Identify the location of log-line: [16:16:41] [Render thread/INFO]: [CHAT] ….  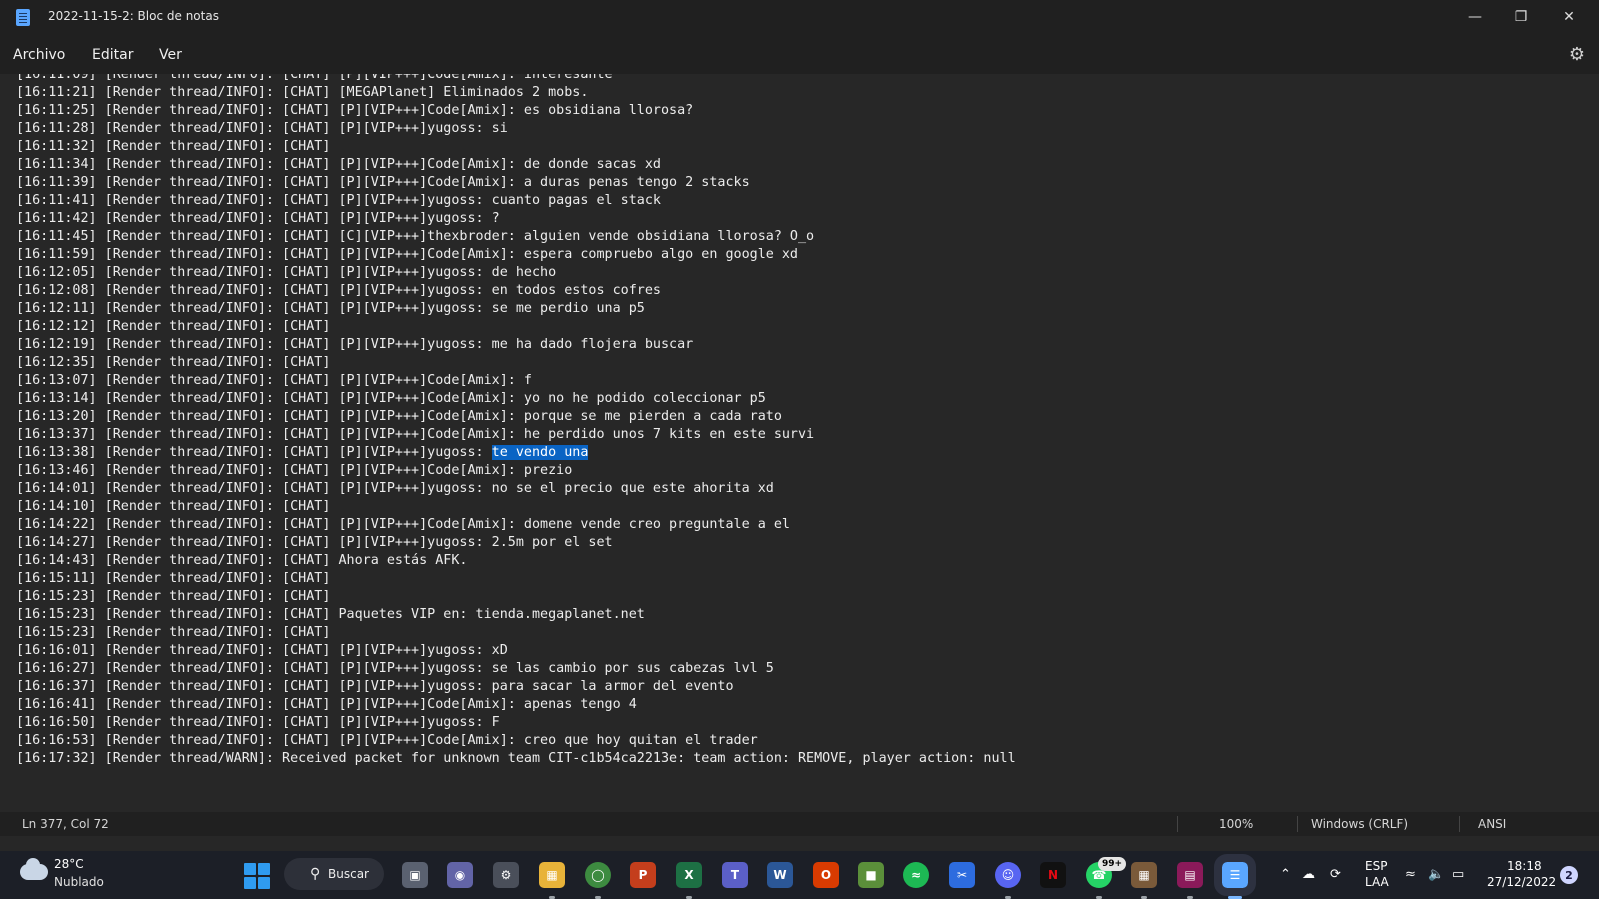
(326, 704).